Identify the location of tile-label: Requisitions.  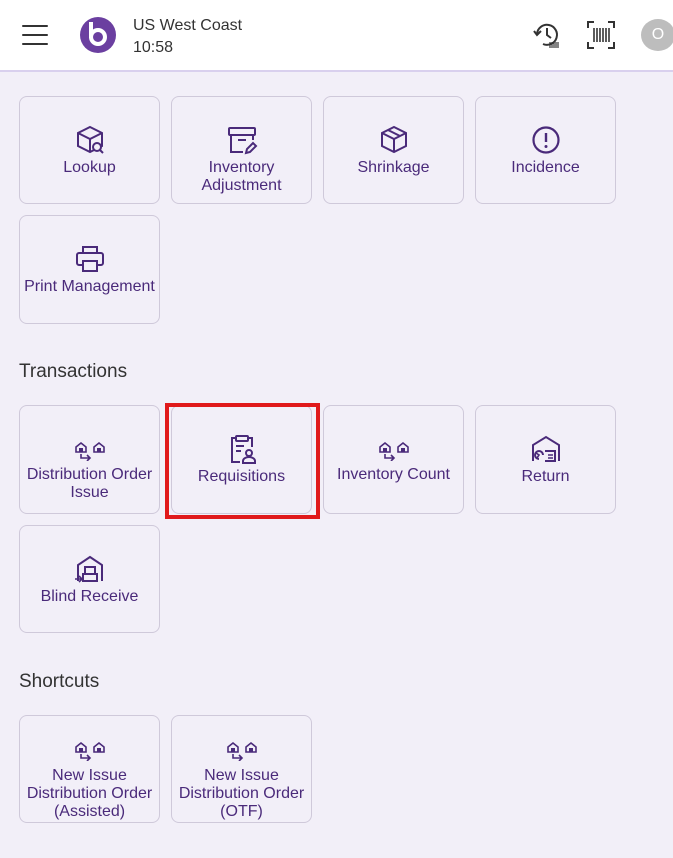
(241, 476).